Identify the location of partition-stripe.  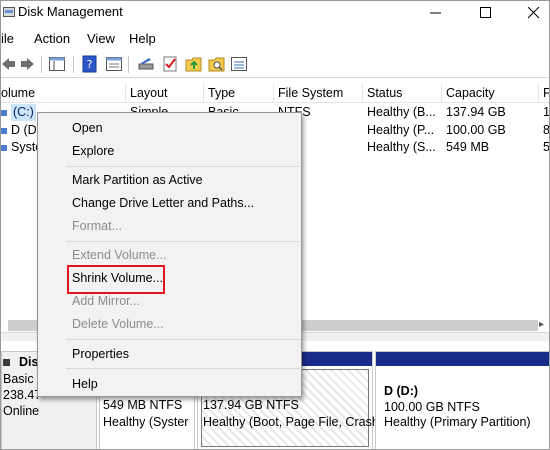
(462, 359).